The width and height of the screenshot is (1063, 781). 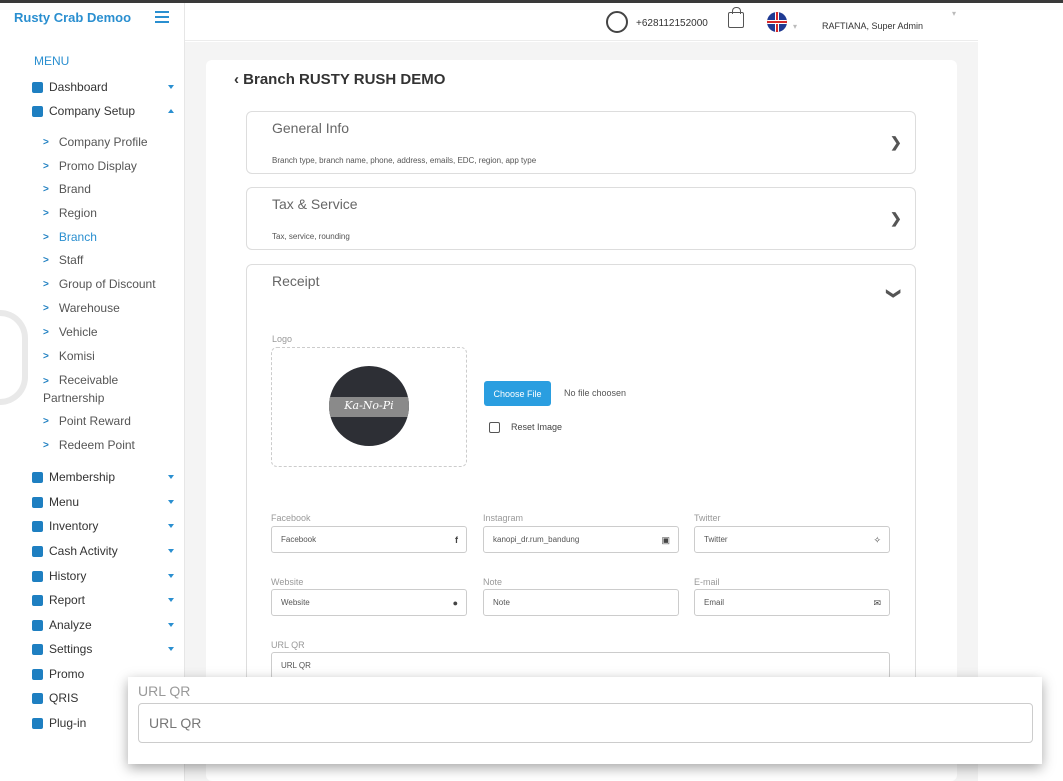 What do you see at coordinates (295, 281) in the screenshot?
I see `section-title: Receipt` at bounding box center [295, 281].